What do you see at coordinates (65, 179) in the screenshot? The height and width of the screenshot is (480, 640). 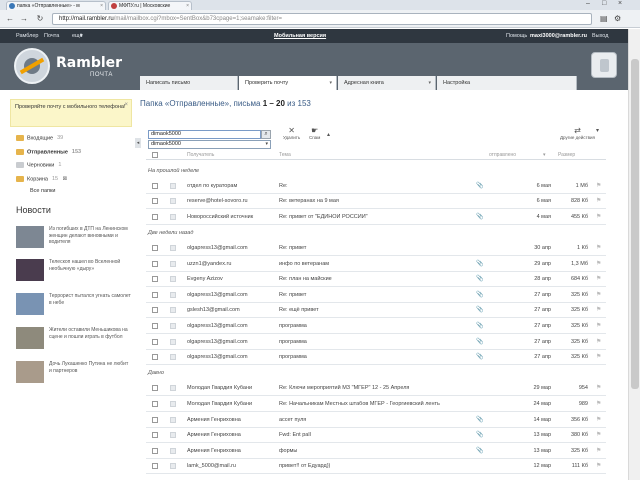 I see `empty-trash-icon: ⊠` at bounding box center [65, 179].